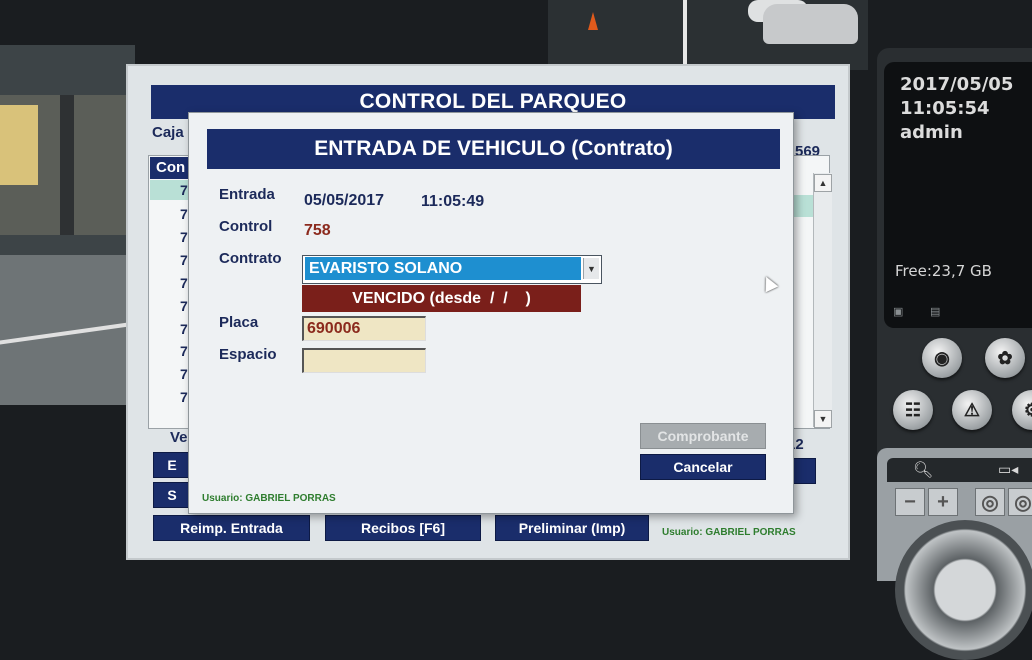  I want to click on entrada-label: Entrada, so click(247, 194).